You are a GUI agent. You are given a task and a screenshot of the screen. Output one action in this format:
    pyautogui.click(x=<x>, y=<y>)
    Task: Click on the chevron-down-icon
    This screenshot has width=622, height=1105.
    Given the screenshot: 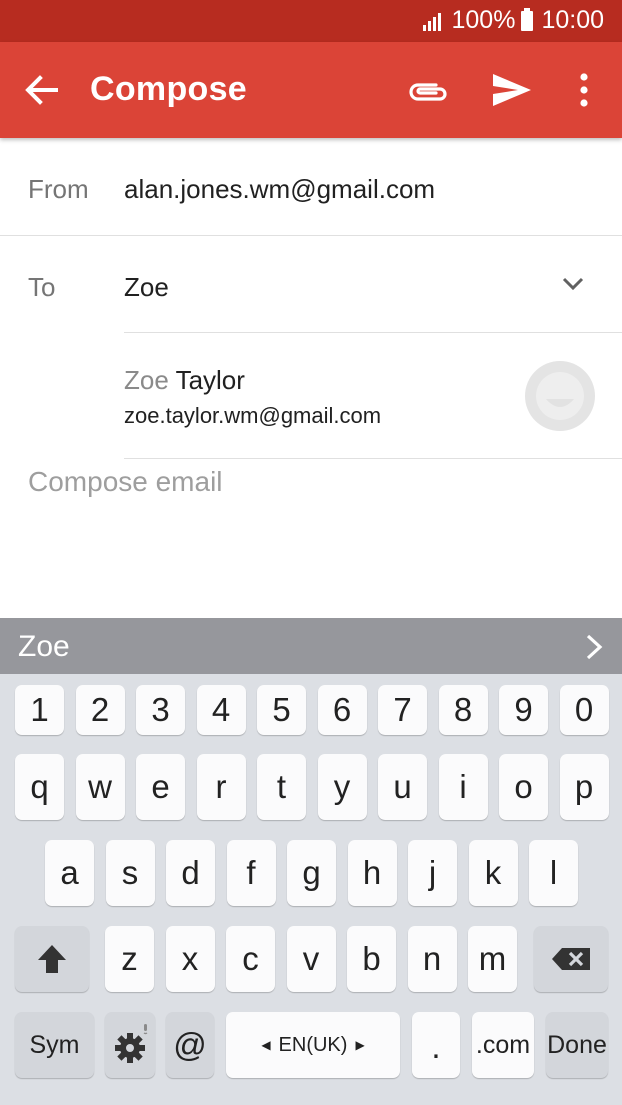 What is the action you would take?
    pyautogui.click(x=573, y=284)
    